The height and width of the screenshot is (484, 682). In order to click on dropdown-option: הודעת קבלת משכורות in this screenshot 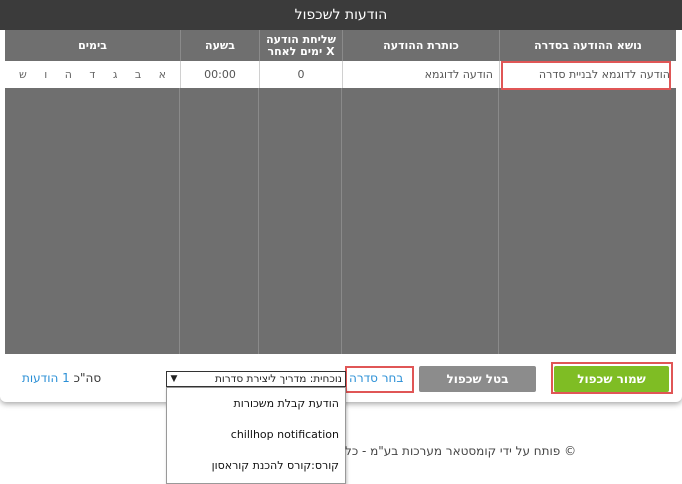, I will do `click(256, 403)`.